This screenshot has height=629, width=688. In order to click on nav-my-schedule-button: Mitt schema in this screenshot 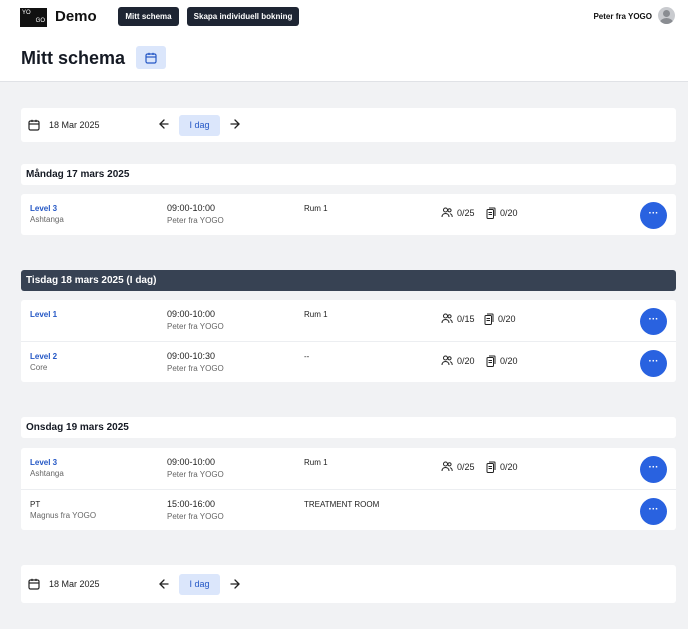, I will do `click(148, 16)`.